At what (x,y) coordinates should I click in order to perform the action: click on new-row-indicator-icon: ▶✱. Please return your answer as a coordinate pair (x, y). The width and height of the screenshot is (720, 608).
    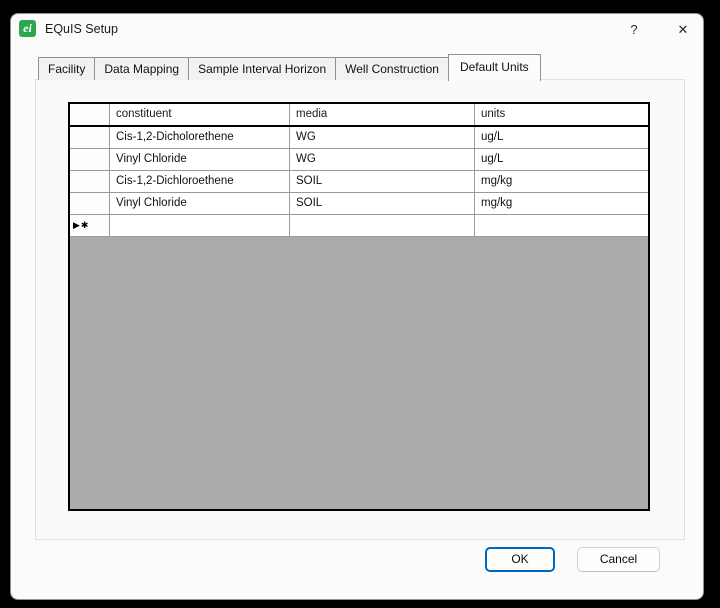
    Looking at the image, I should click on (81, 225).